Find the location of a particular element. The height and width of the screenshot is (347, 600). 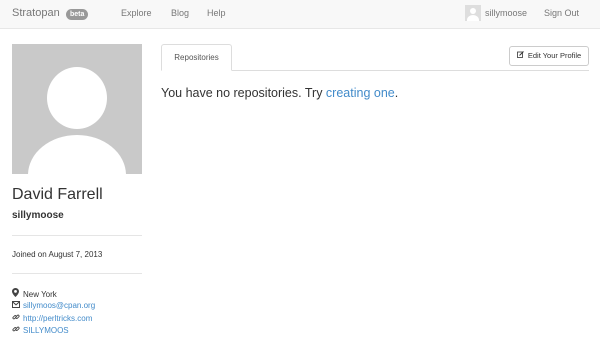

website-link: http://perltricks.com is located at coordinates (57, 318).